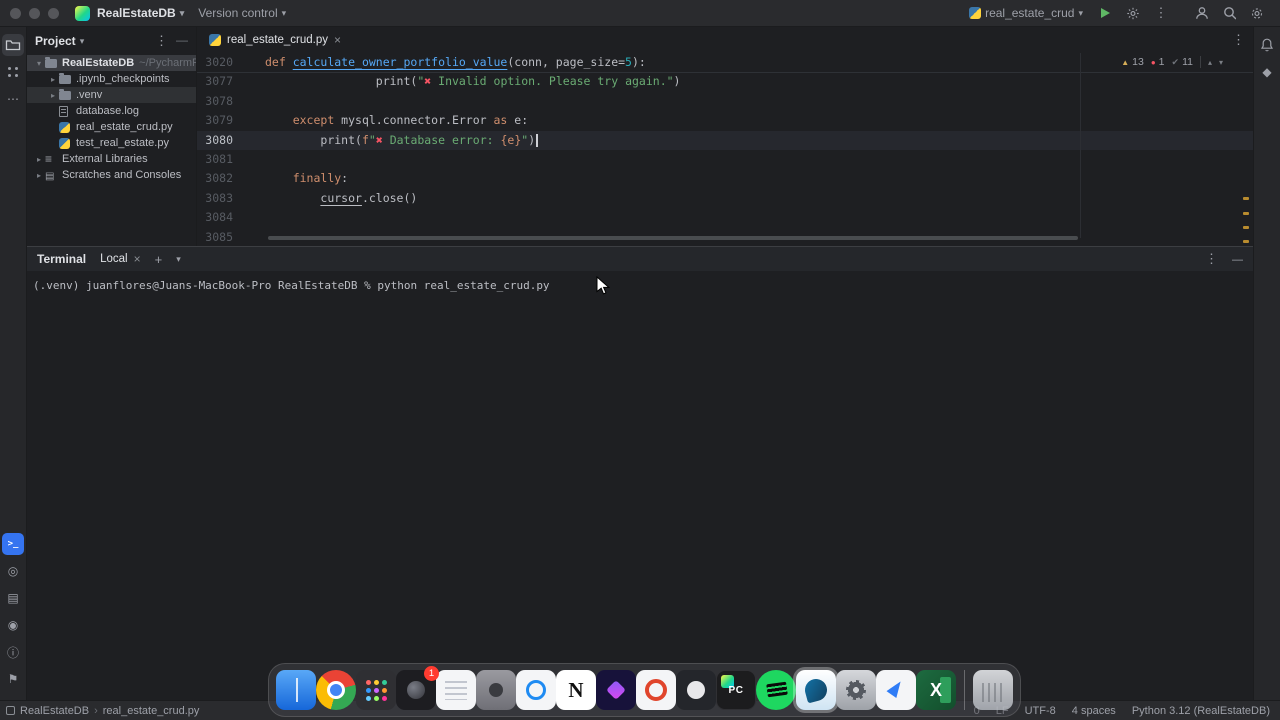 This screenshot has width=1280, height=720. What do you see at coordinates (1133, 13) in the screenshot?
I see `more-run-options-button` at bounding box center [1133, 13].